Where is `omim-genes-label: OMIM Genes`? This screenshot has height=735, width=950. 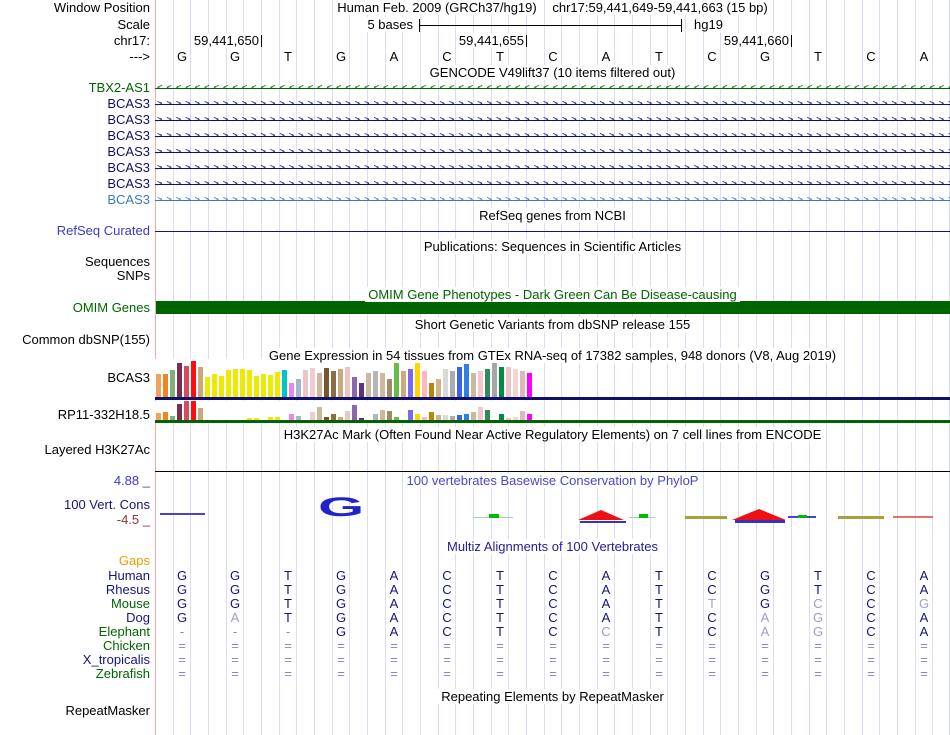 omim-genes-label: OMIM Genes is located at coordinates (75, 308).